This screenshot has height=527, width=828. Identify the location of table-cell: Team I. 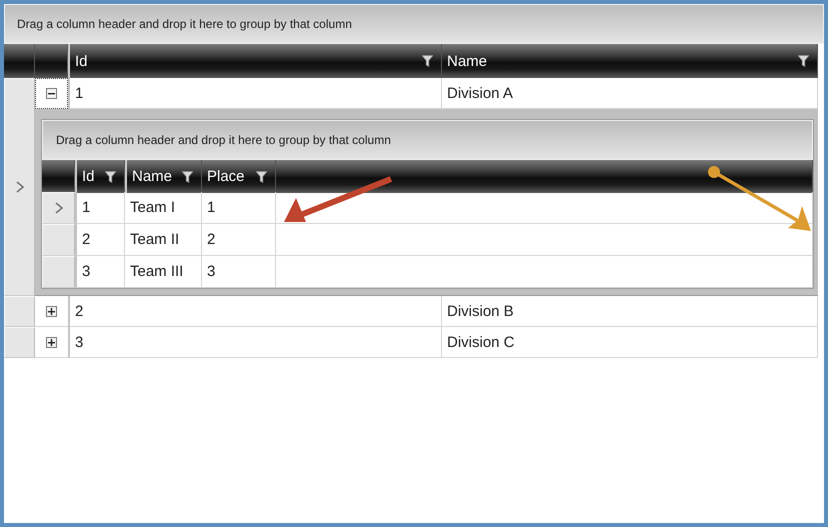
(153, 207).